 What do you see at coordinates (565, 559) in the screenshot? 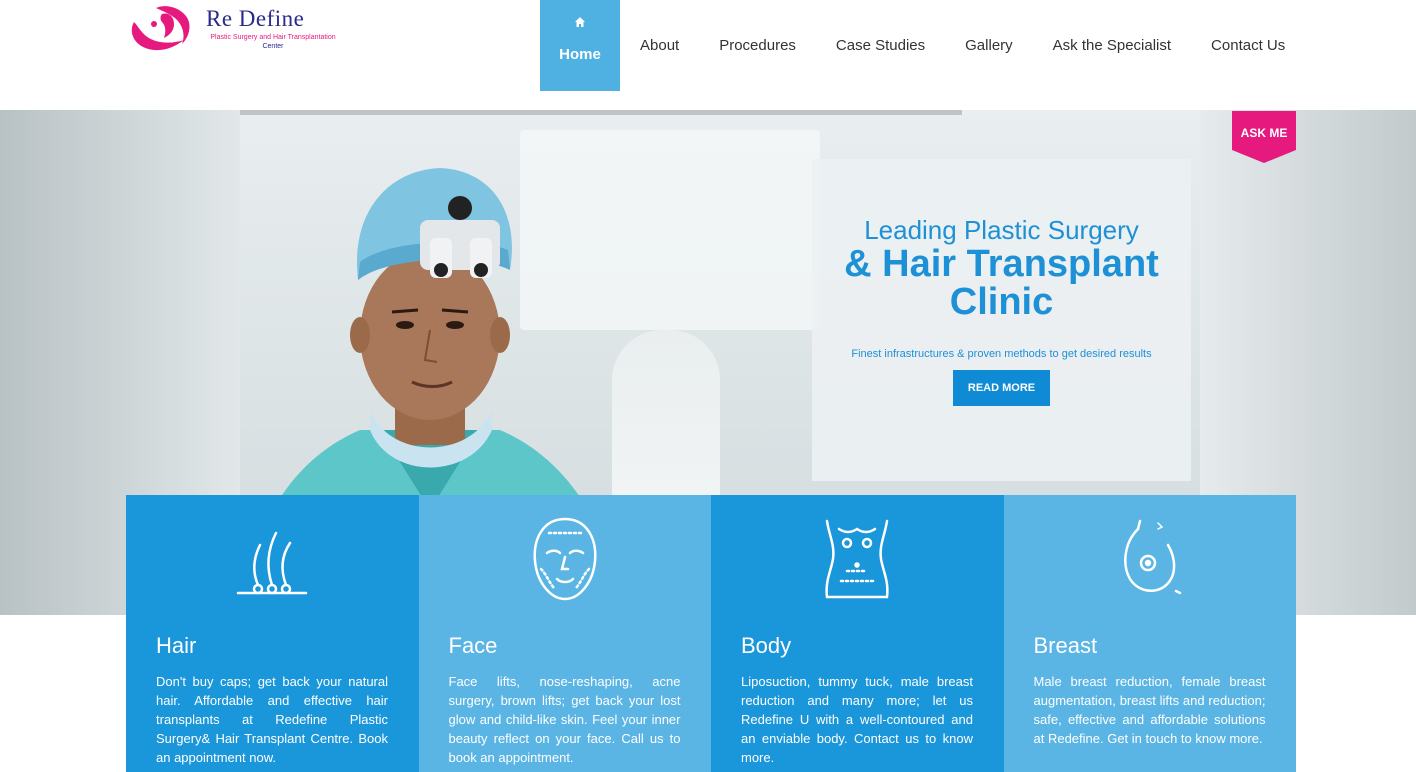
I see `face-icon` at bounding box center [565, 559].